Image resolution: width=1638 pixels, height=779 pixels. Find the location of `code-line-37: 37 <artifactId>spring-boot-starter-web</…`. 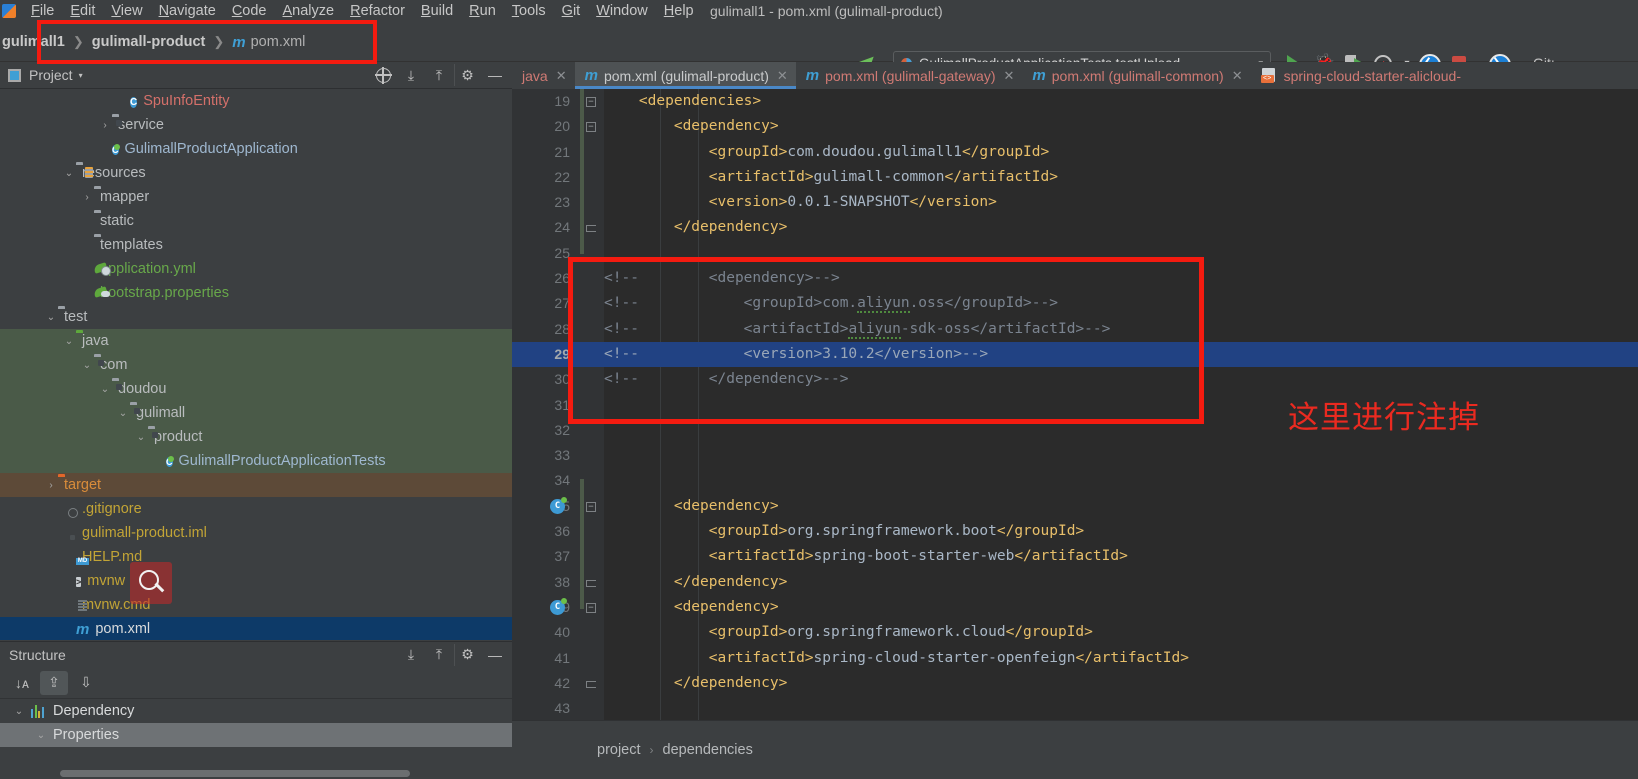

code-line-37: 37 <artifactId>spring-boot-starter-web</… is located at coordinates (1075, 556).